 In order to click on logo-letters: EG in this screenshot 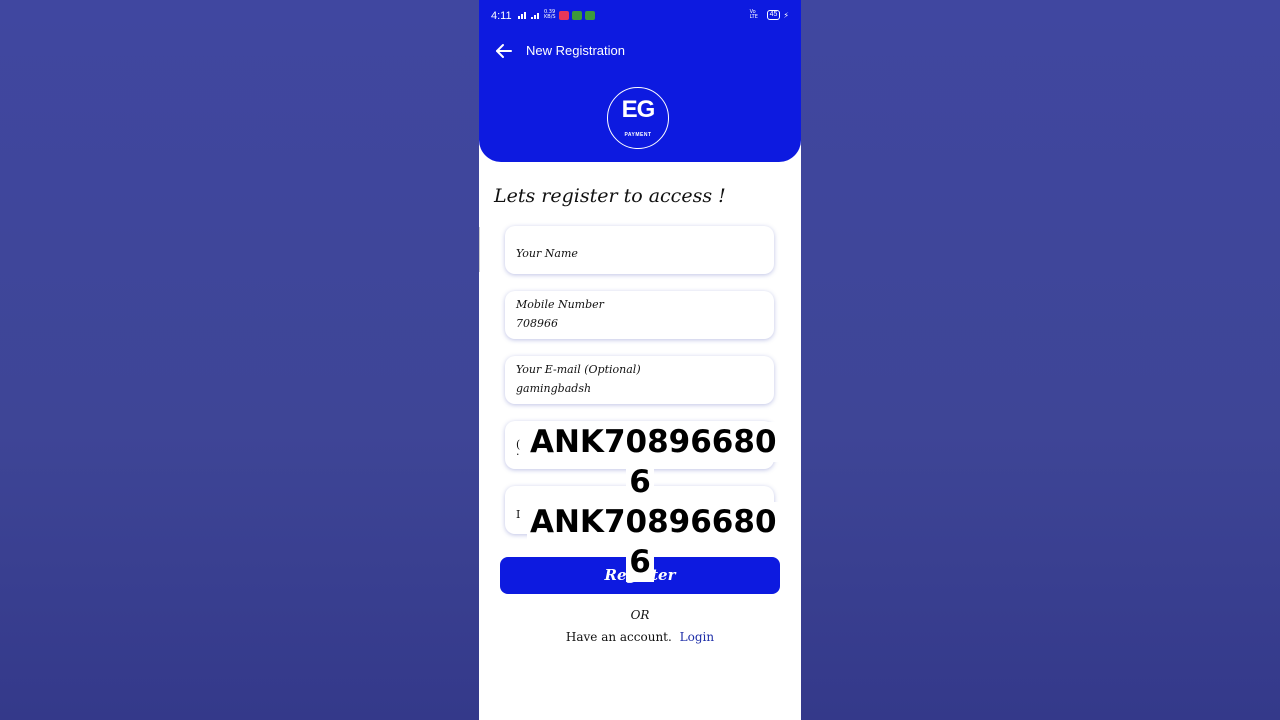, I will do `click(638, 109)`.